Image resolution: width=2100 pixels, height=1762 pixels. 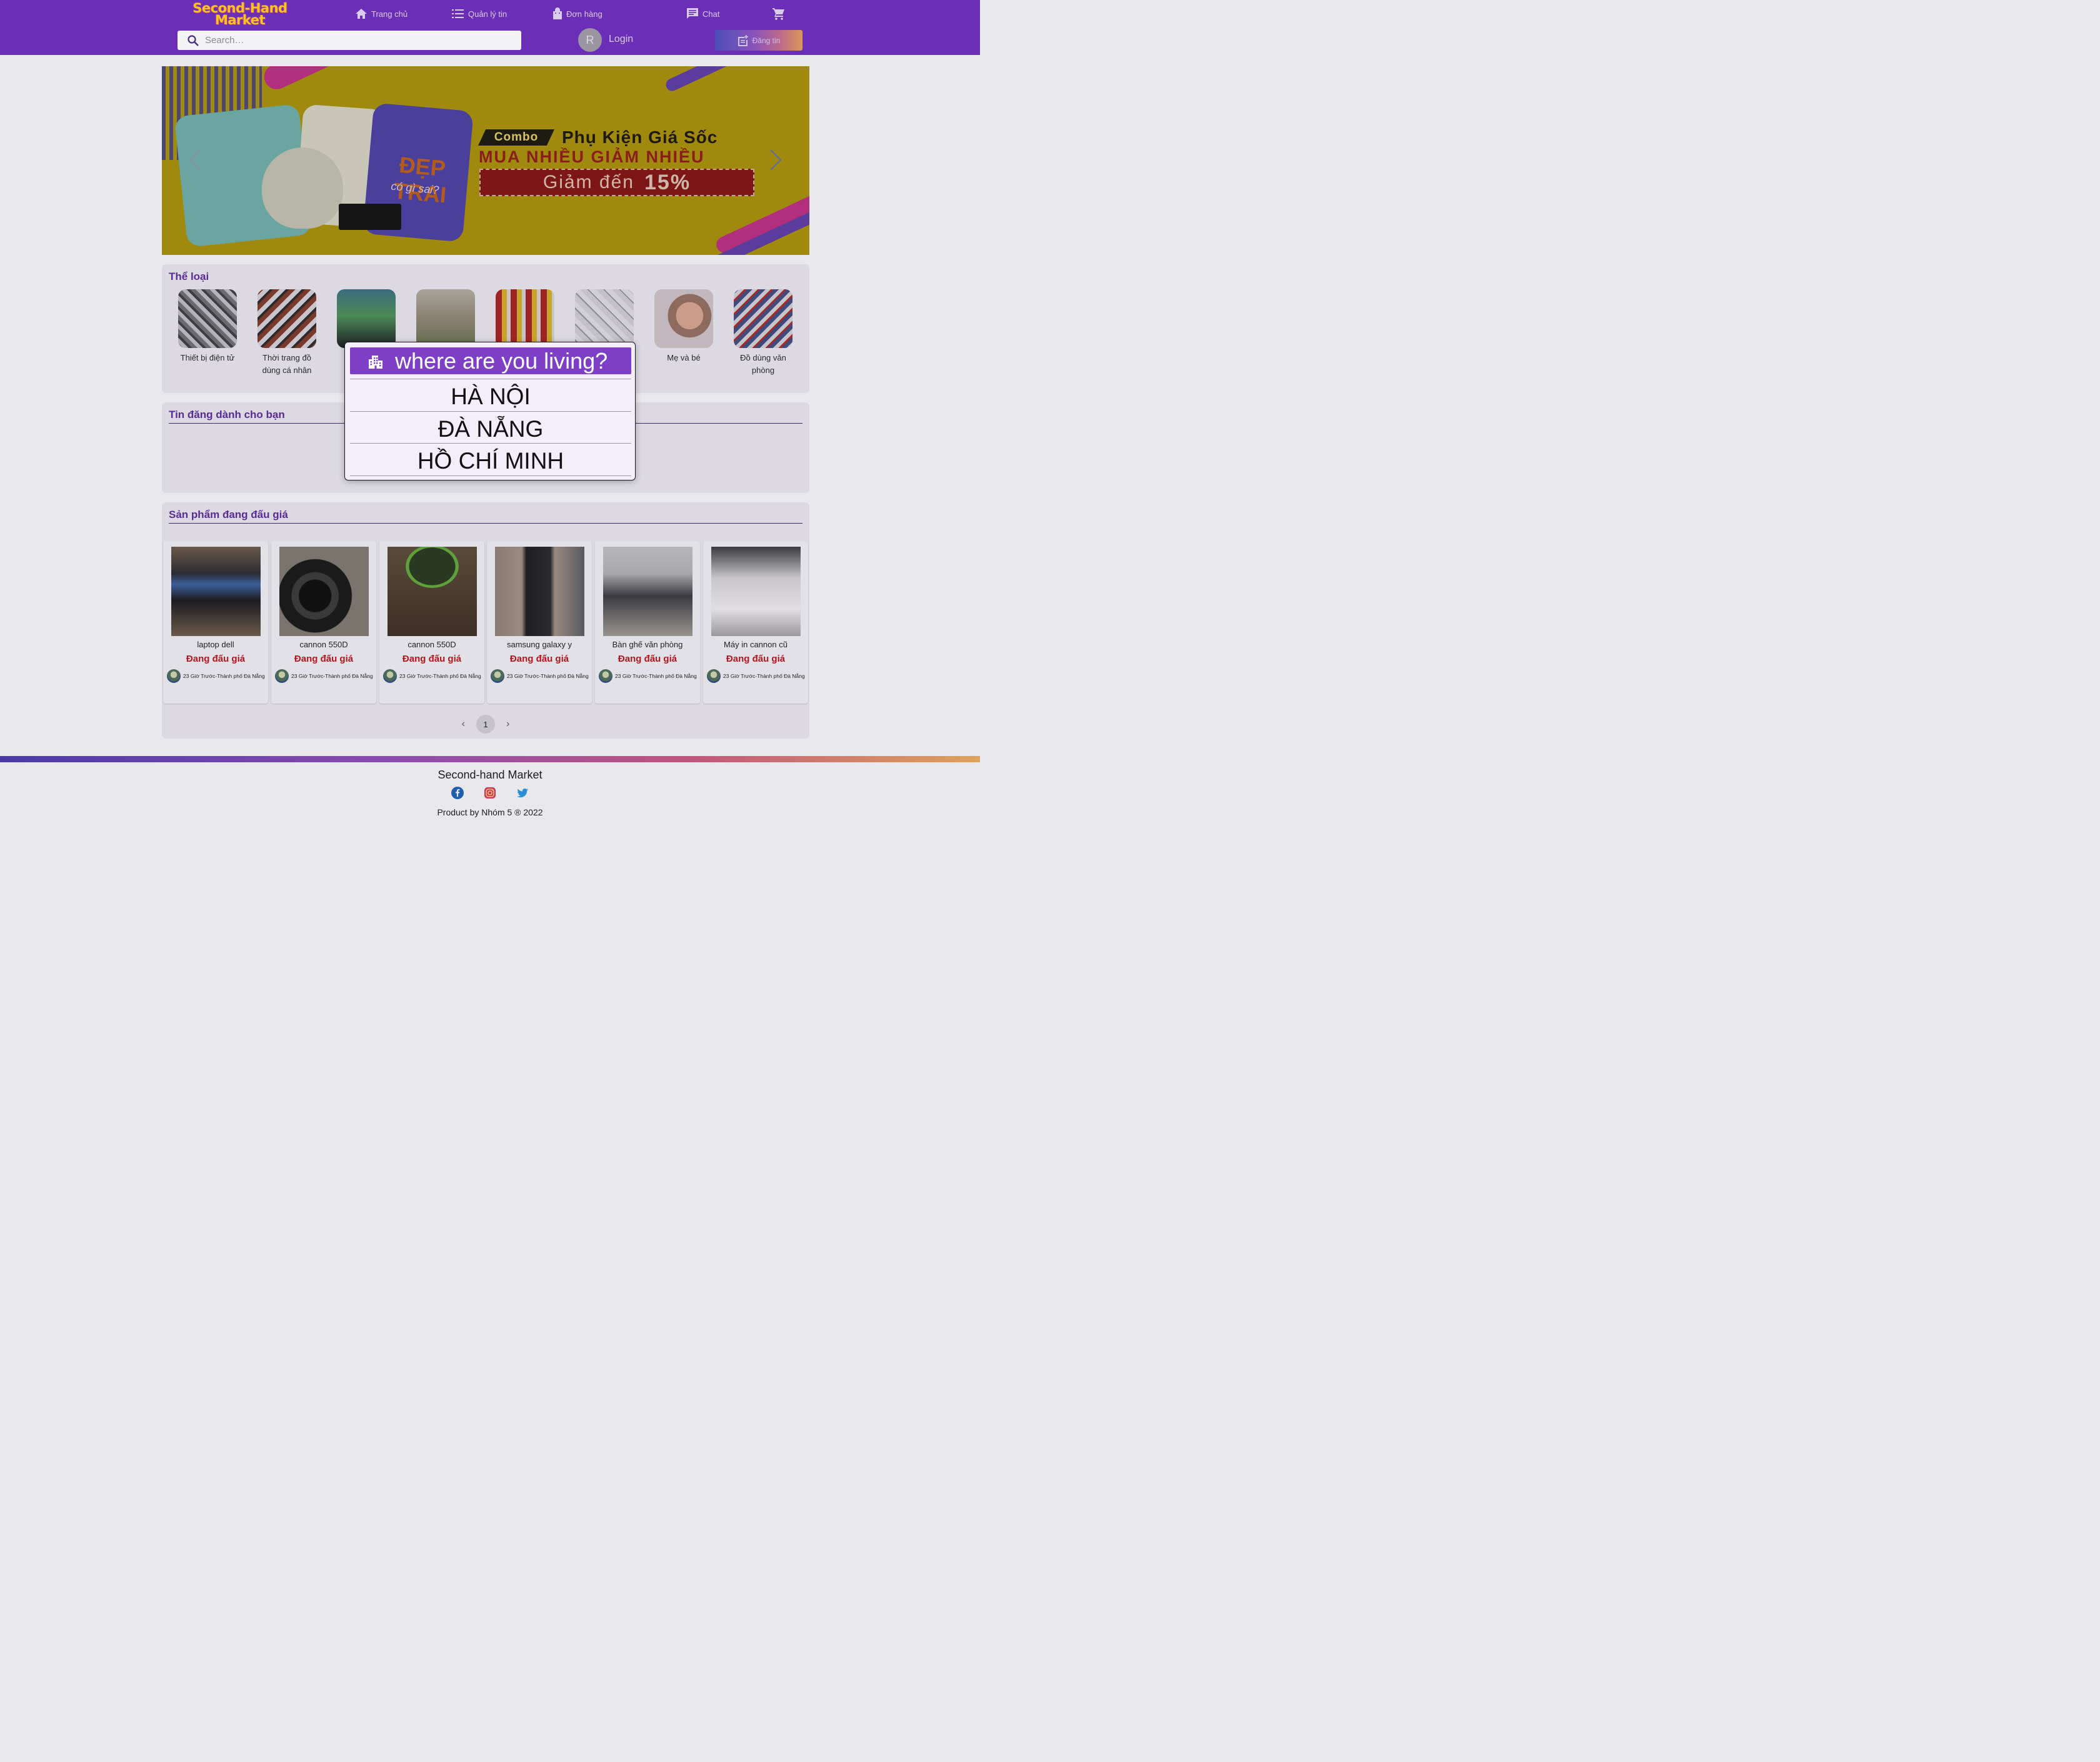 What do you see at coordinates (381, 13) in the screenshot?
I see `nav-home: Trang chủ` at bounding box center [381, 13].